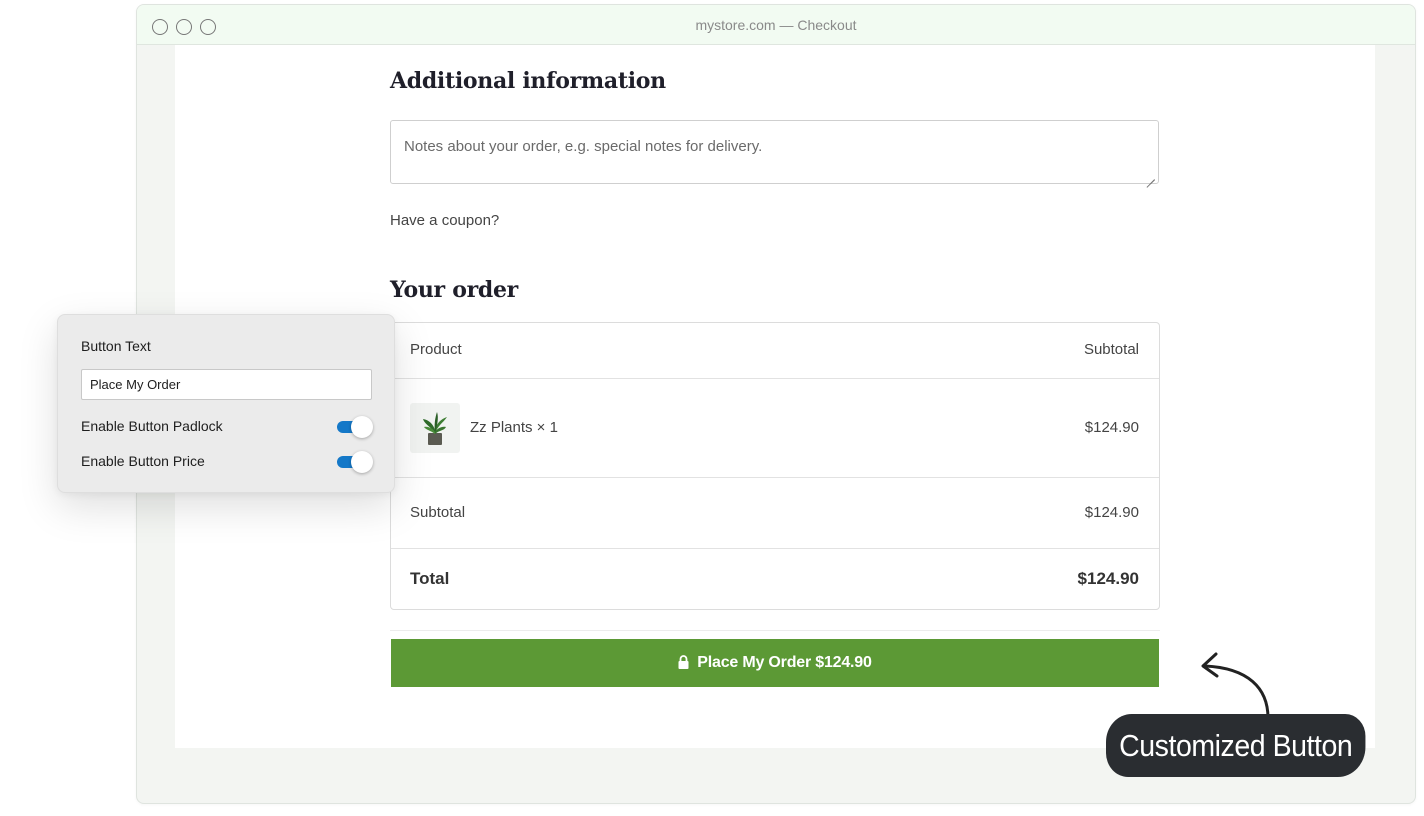 This screenshot has width=1424, height=816. Describe the element at coordinates (436, 349) in the screenshot. I see `column-header-product: Product` at that location.